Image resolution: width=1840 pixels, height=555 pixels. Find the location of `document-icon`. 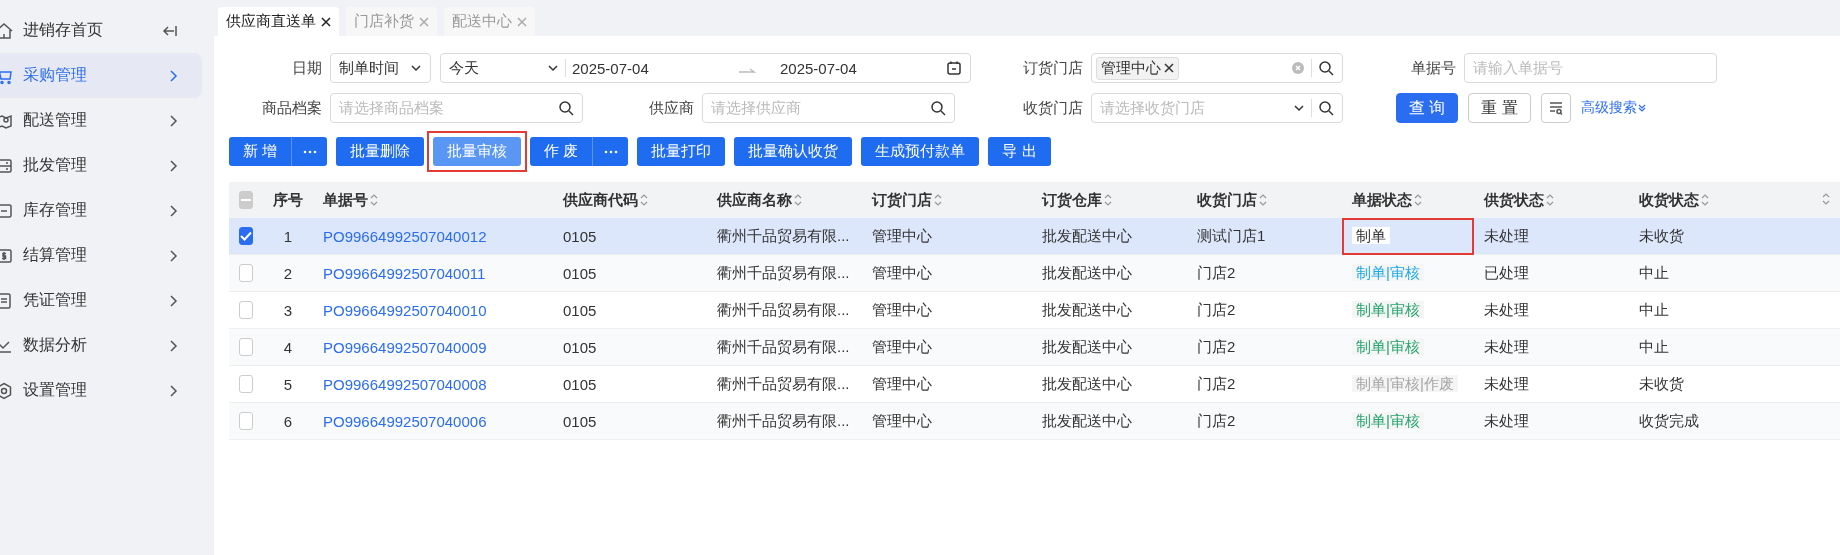

document-icon is located at coordinates (6, 300).